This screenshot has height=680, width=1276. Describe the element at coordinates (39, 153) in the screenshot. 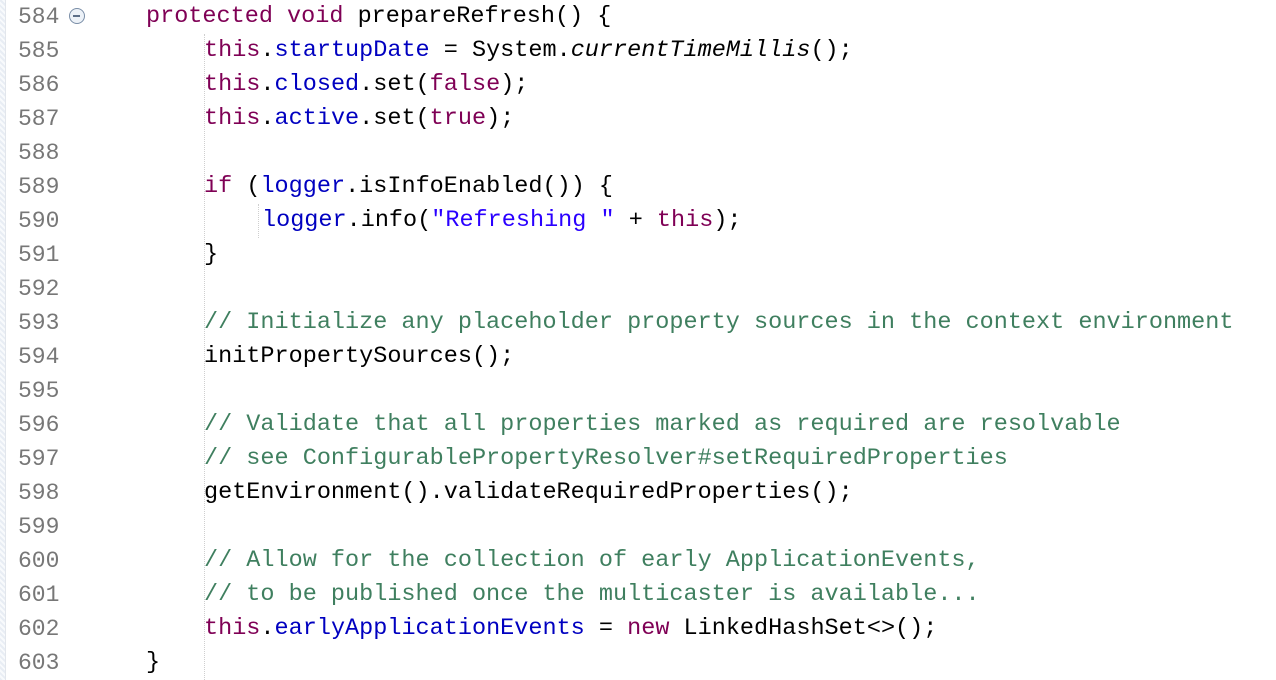

I see `line-number: 588` at that location.